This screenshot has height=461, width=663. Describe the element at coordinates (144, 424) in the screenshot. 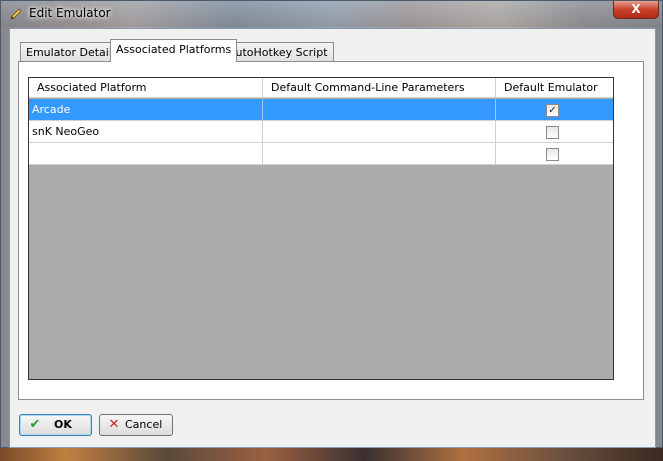

I see `cancel-label: Cancel` at that location.